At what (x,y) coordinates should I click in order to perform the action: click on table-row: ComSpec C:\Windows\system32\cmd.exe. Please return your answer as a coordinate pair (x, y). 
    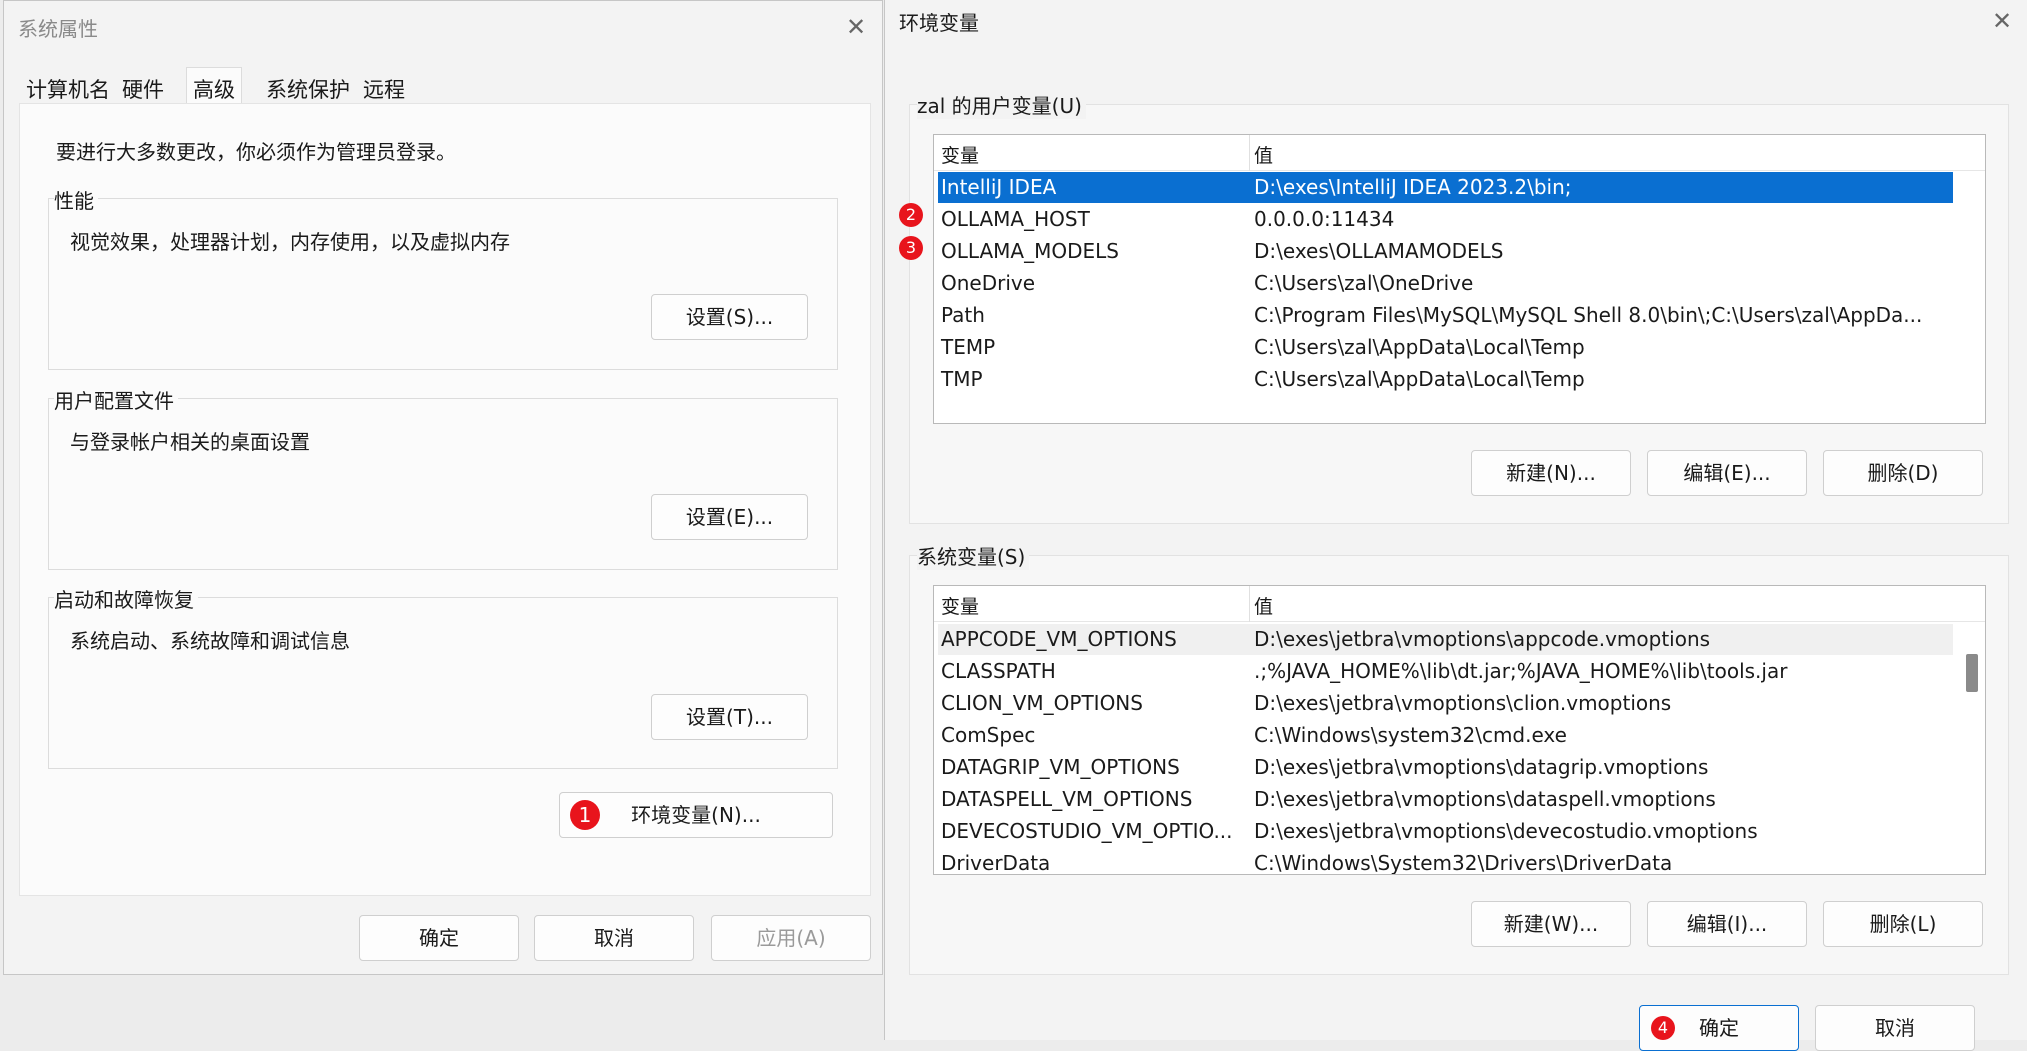
    Looking at the image, I should click on (1445, 735).